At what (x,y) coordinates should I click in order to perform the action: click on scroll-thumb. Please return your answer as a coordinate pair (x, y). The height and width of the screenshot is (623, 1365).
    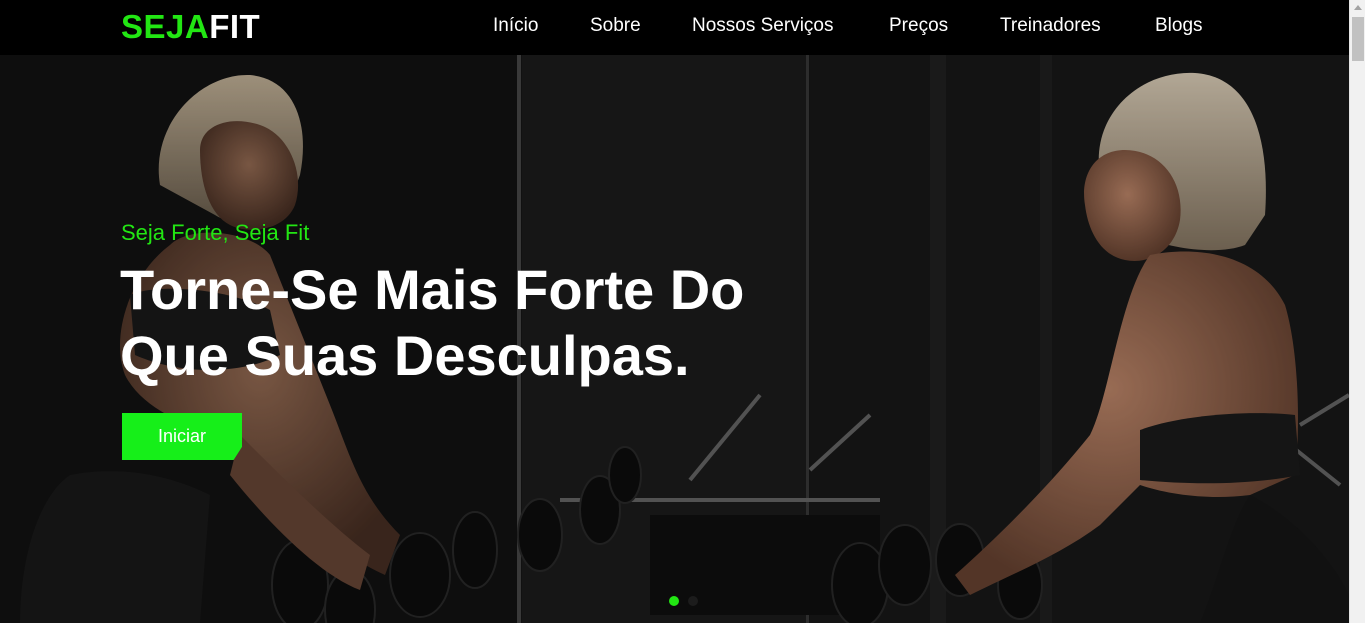
    Looking at the image, I should click on (1358, 39).